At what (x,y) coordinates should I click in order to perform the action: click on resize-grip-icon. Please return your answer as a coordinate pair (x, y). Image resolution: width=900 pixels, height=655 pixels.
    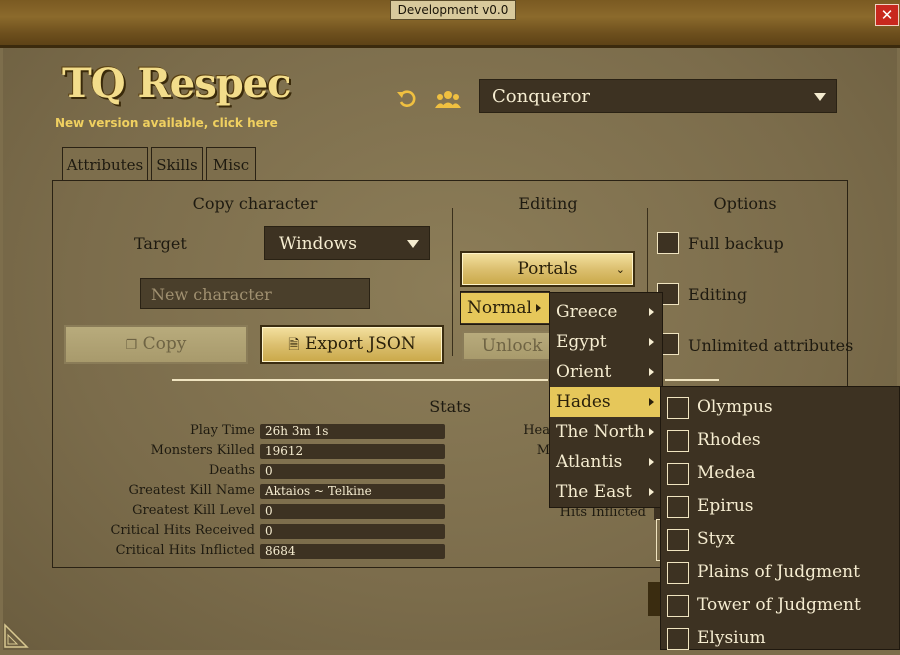
    Looking at the image, I should click on (16, 636).